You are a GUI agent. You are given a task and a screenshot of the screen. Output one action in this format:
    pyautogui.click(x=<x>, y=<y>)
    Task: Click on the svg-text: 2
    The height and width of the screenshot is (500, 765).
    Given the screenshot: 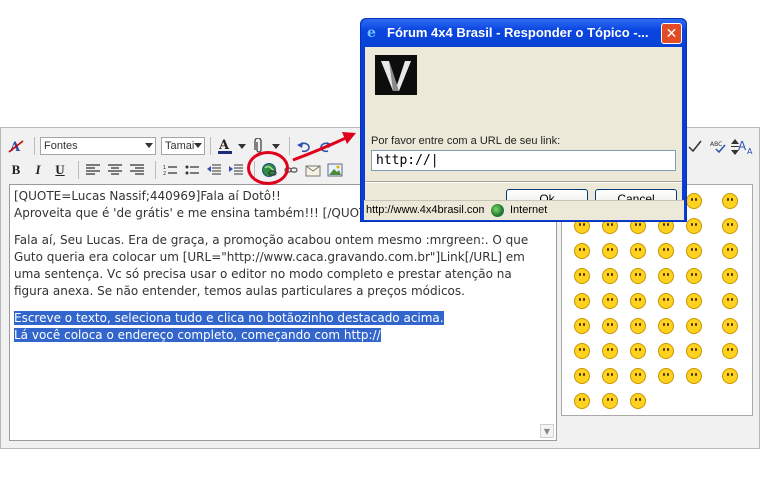 What is the action you would take?
    pyautogui.click(x=164, y=173)
    